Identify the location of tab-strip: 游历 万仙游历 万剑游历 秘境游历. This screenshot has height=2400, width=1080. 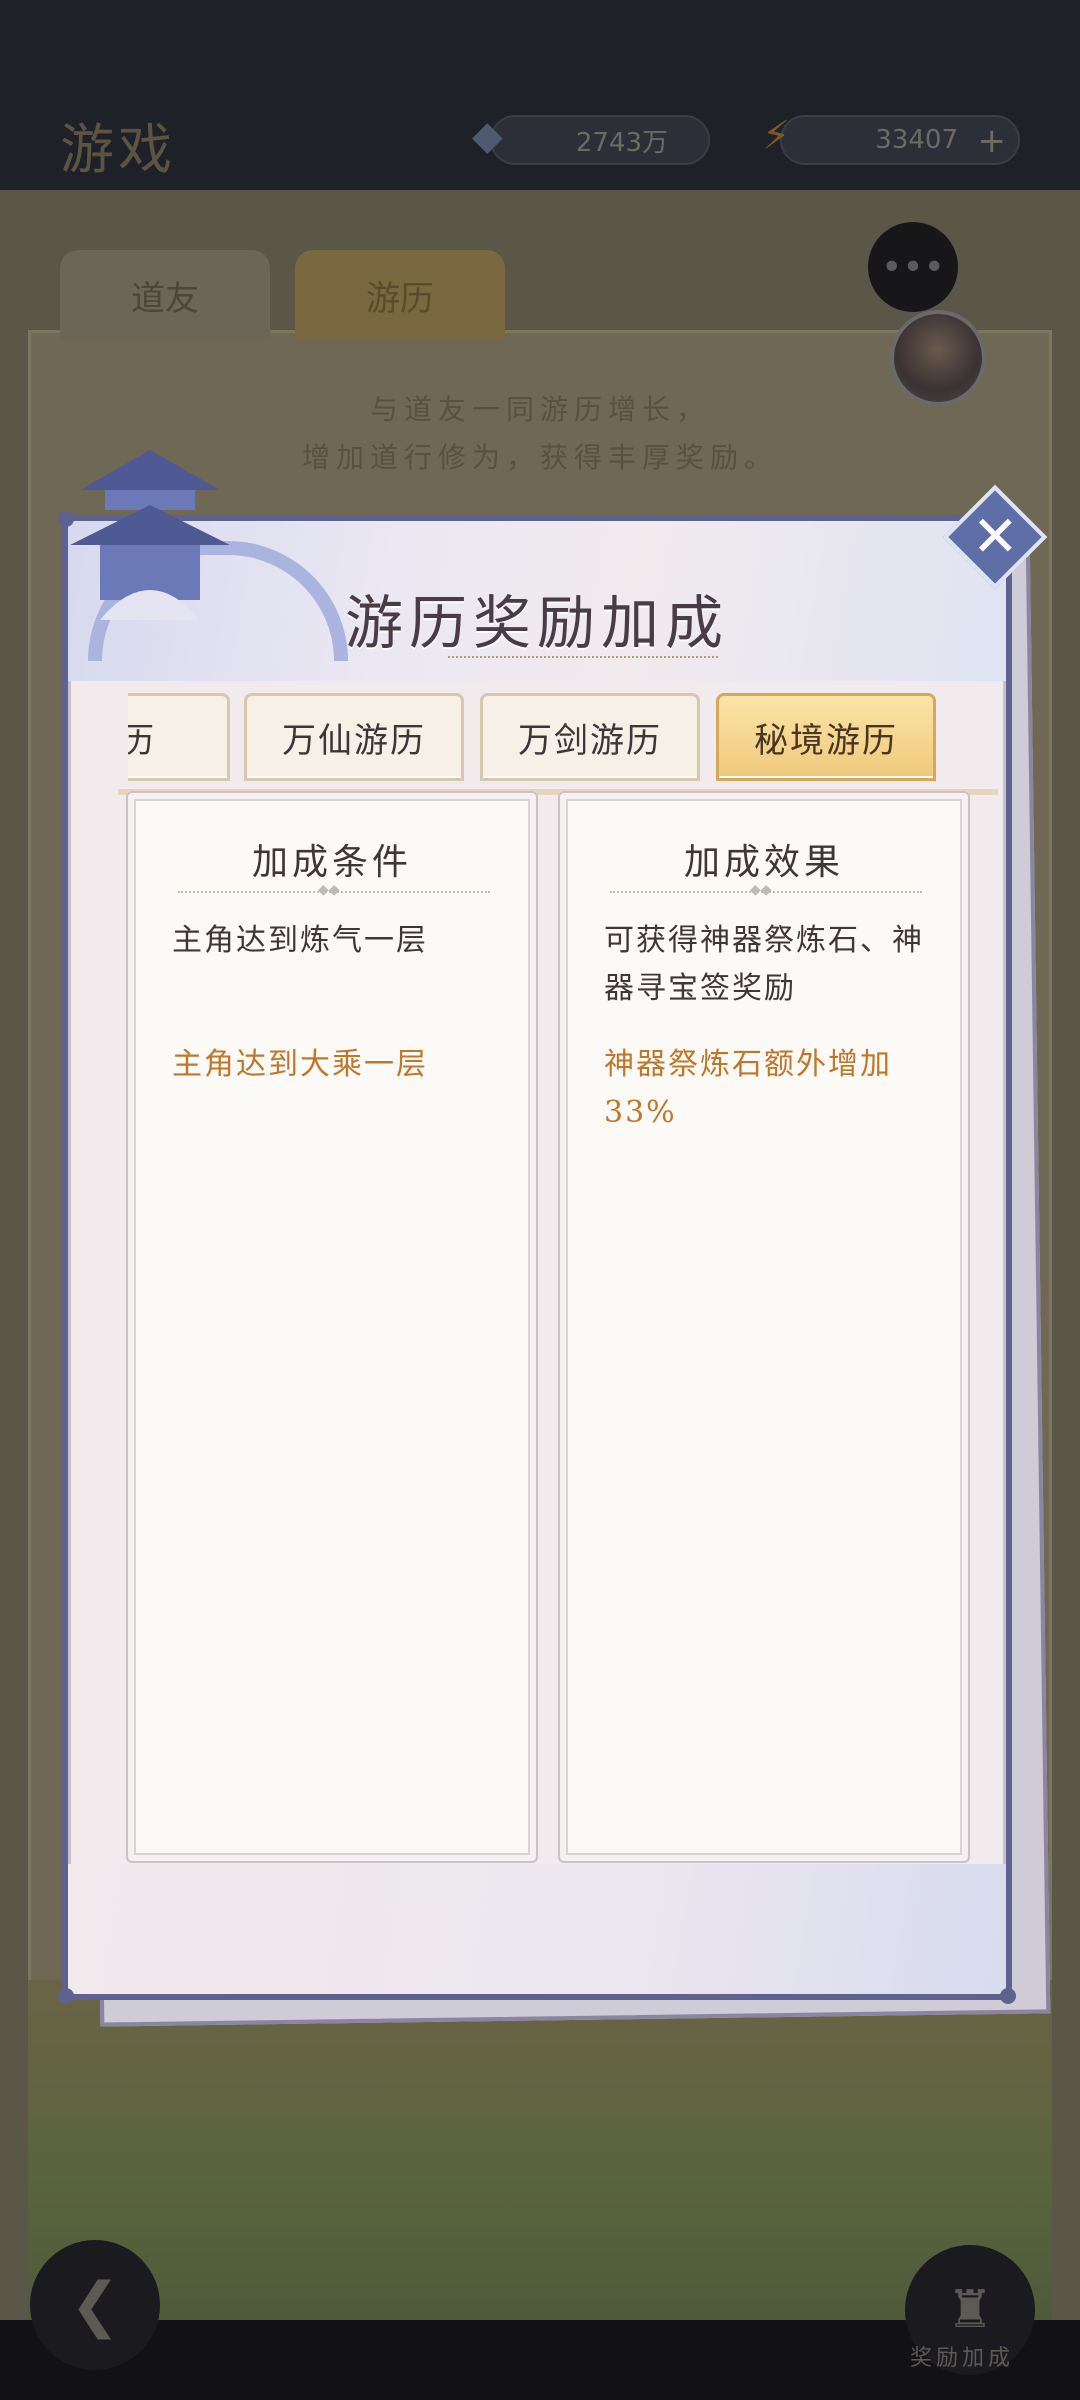
(568, 743).